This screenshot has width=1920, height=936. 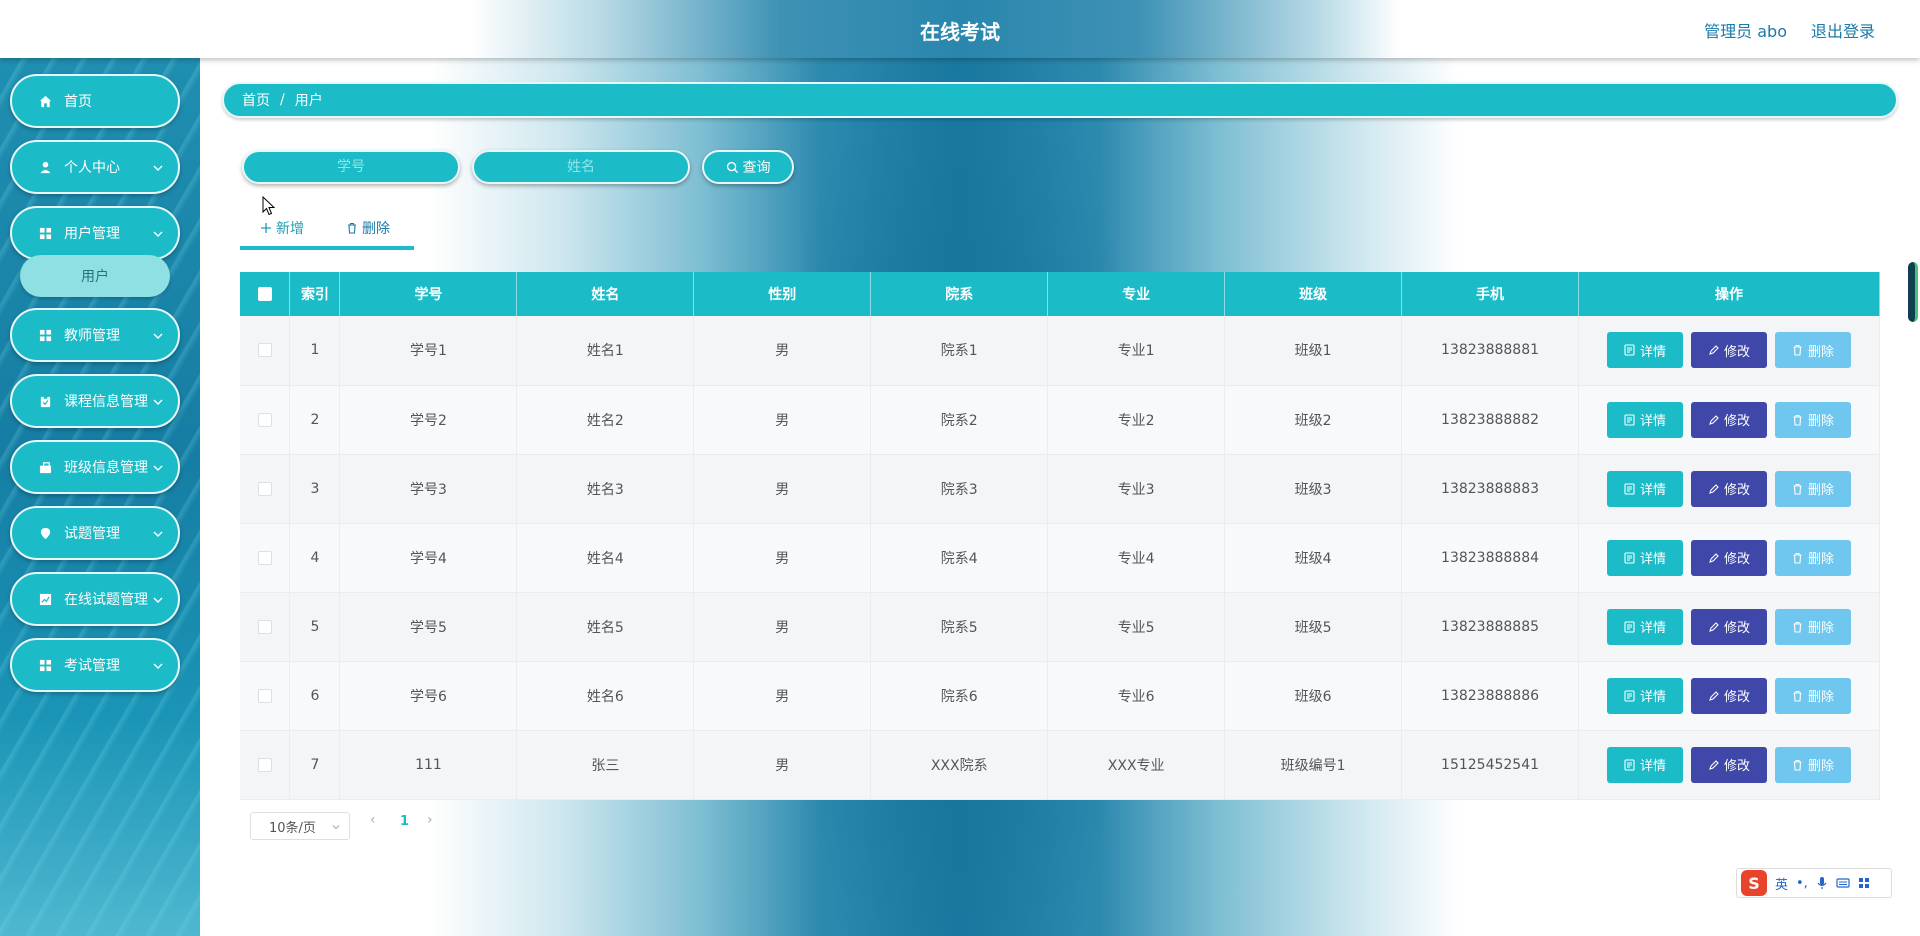 I want to click on sidebar-item-class-management: 班级信息管理, so click(x=95, y=467).